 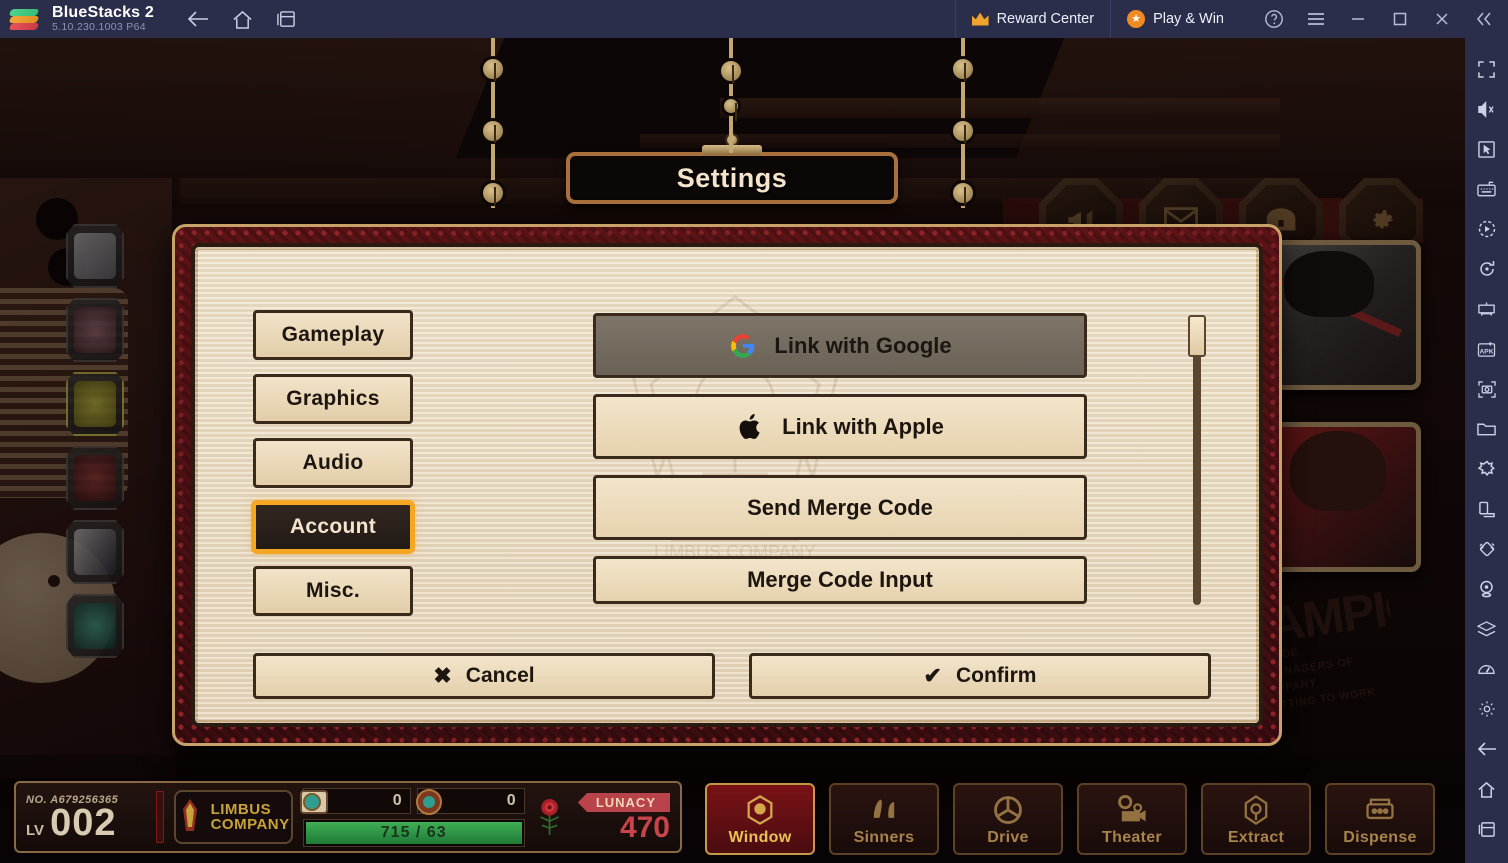 I want to click on maximize-icon, so click(x=1400, y=19).